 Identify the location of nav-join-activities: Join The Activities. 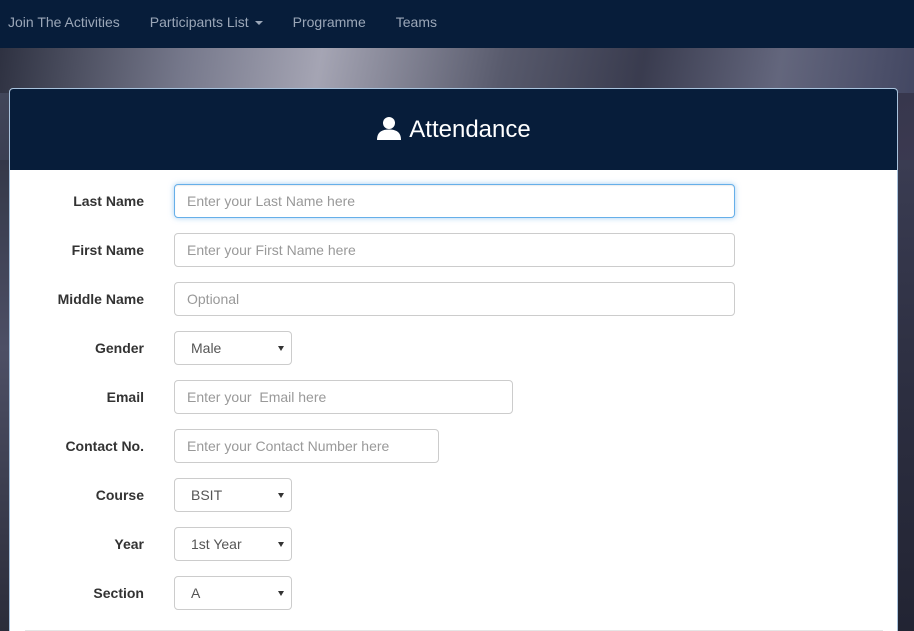
(67, 24).